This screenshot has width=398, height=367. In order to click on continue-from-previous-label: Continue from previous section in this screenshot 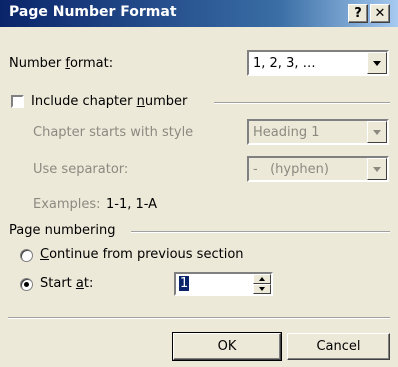, I will do `click(142, 254)`.